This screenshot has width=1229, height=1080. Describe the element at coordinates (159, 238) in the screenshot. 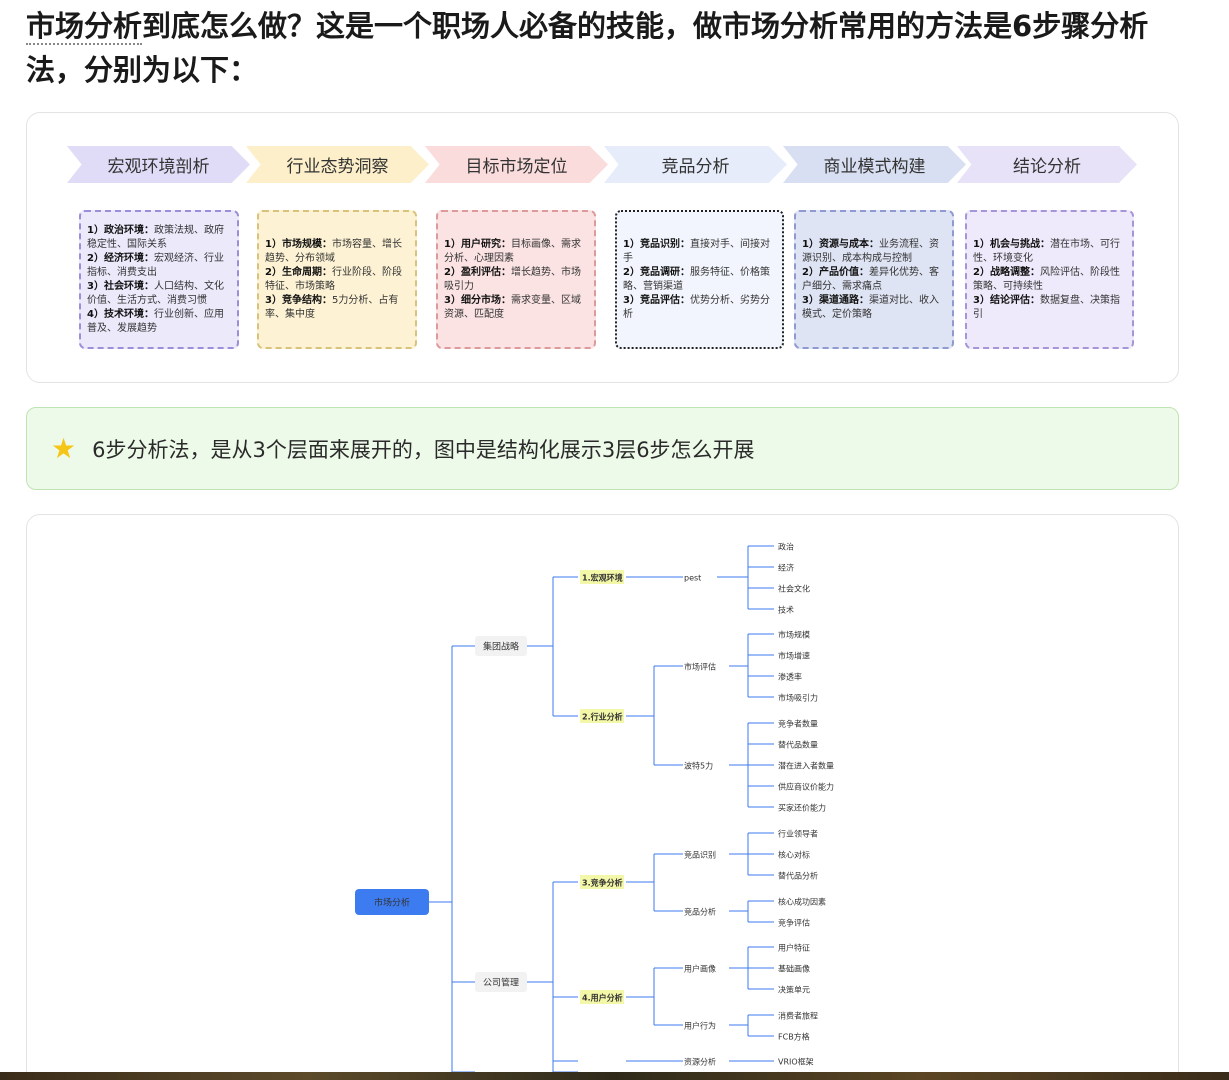

I see `step-detail-item: 1）政治环境：政策法规、政府稳定性、国际关系` at that location.